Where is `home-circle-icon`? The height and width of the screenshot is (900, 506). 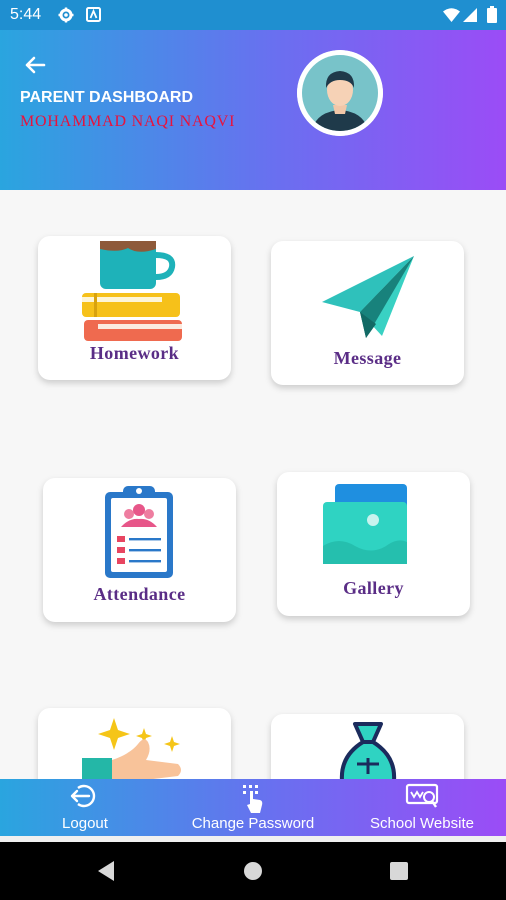 home-circle-icon is located at coordinates (253, 871).